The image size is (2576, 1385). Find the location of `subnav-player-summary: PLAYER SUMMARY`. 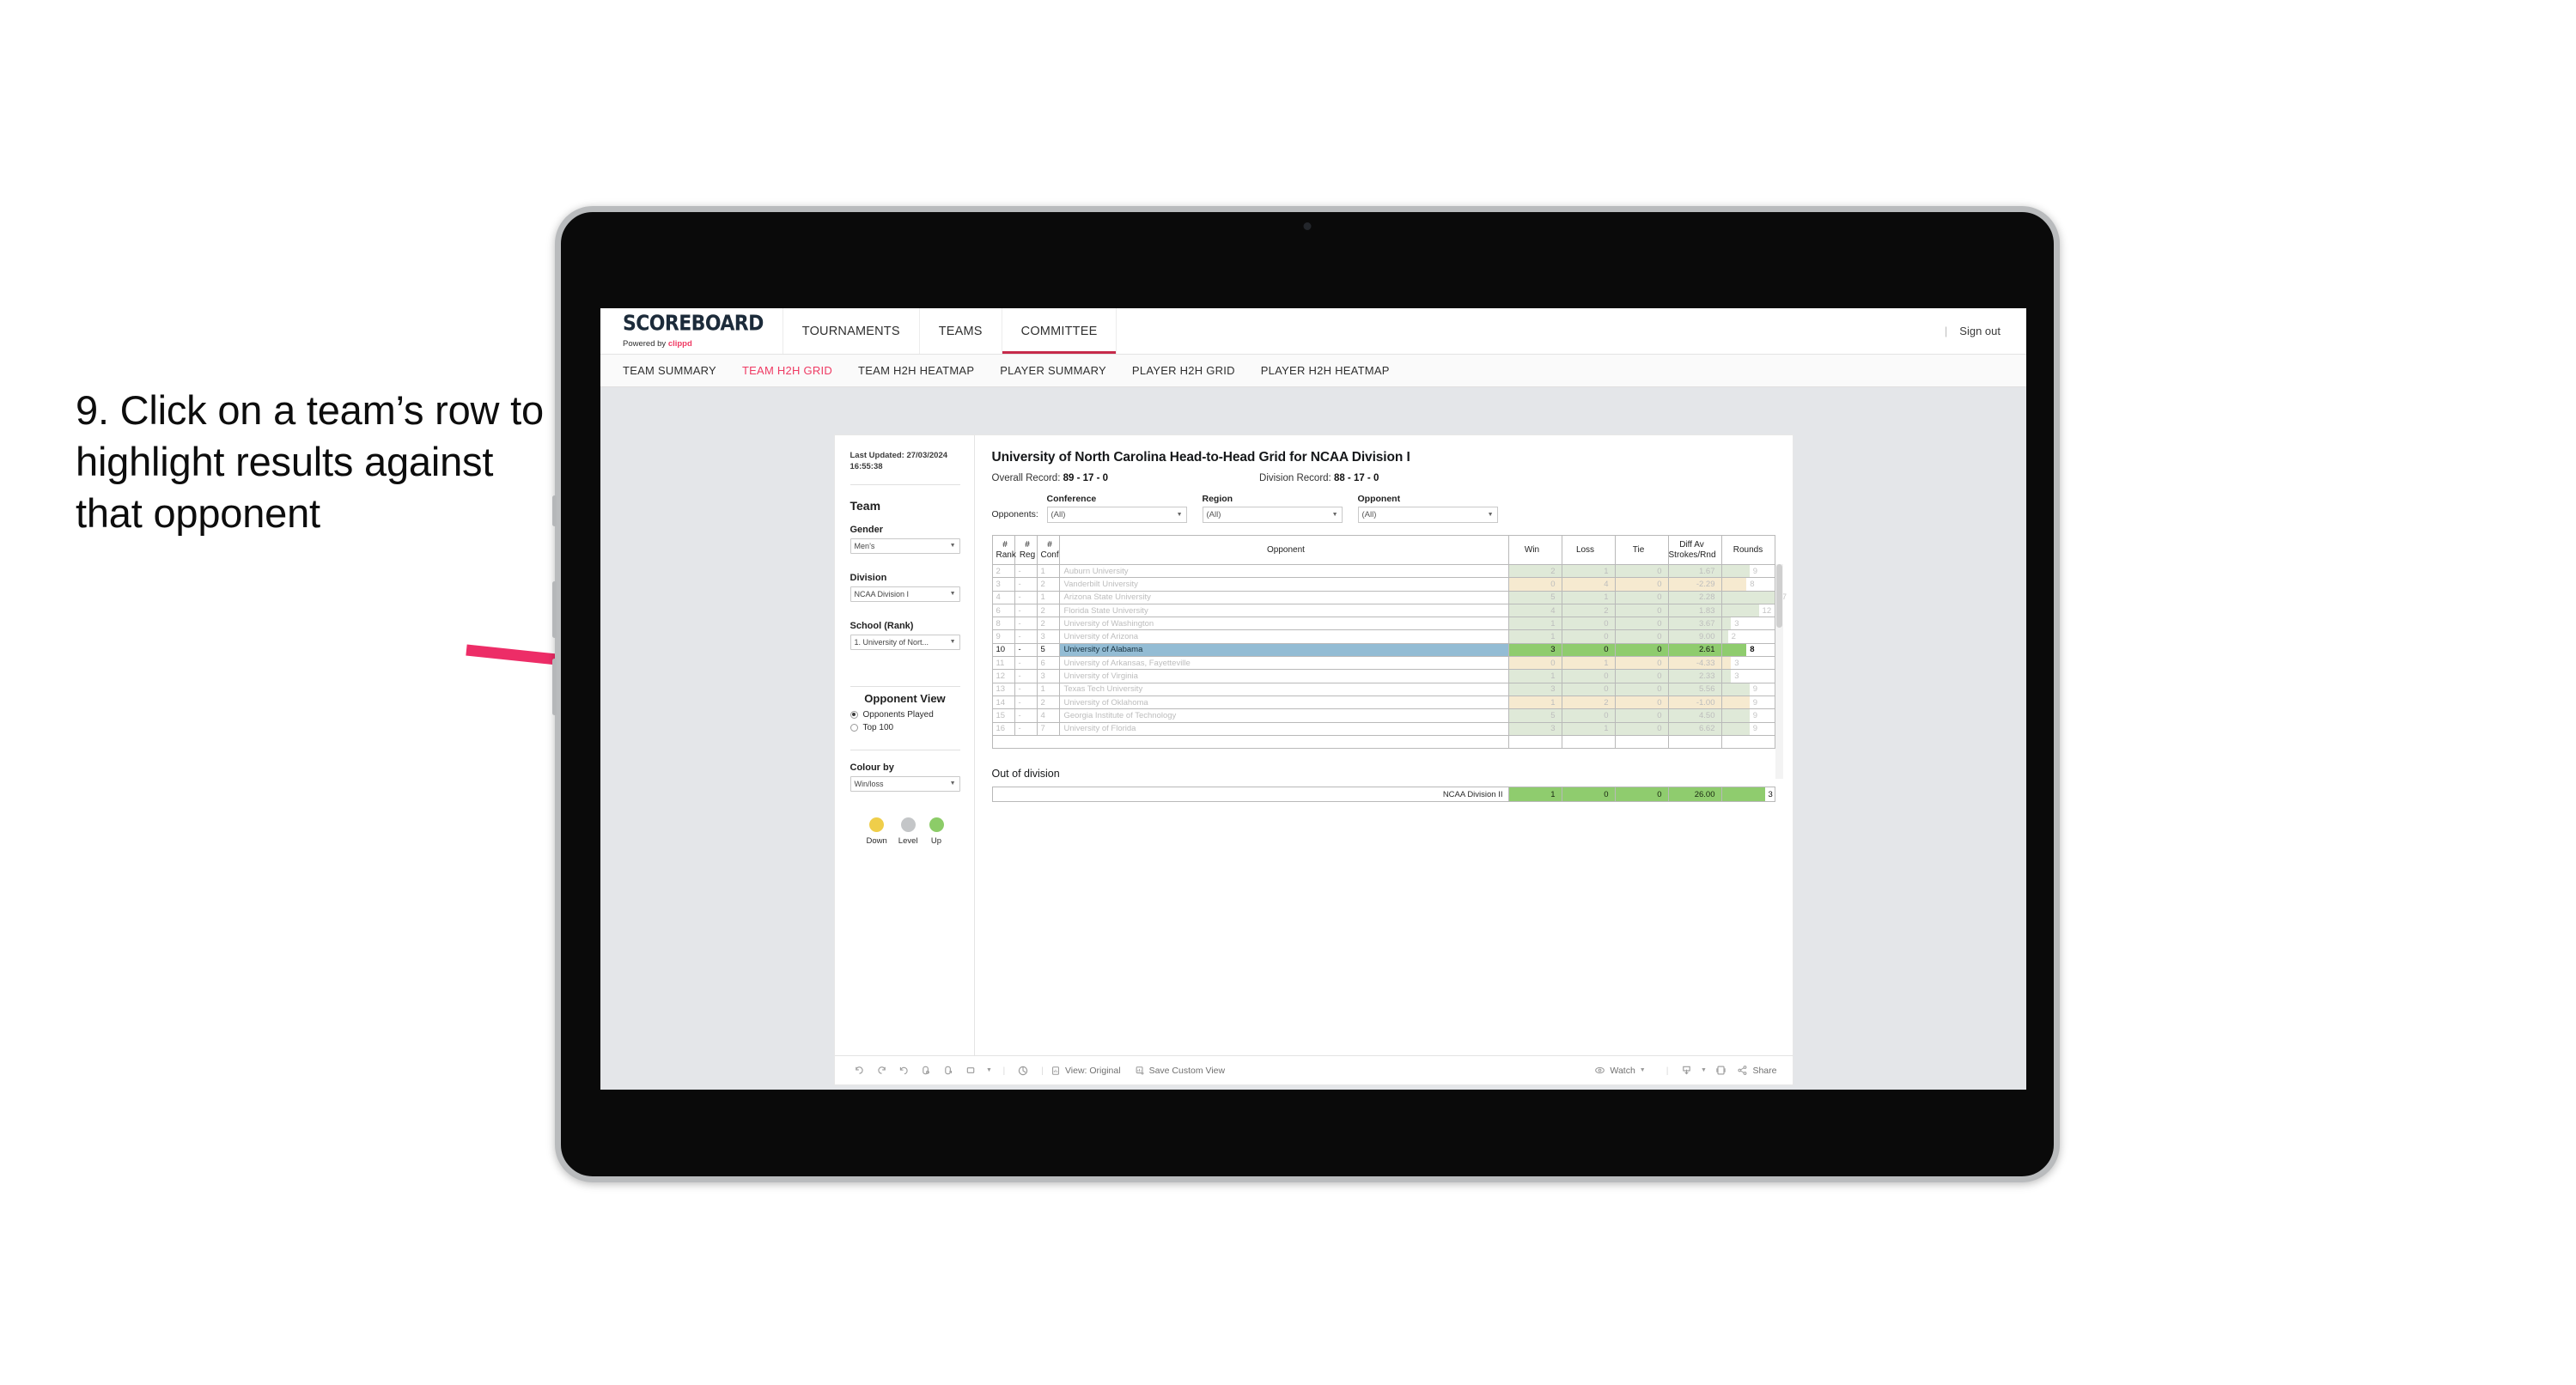

subnav-player-summary: PLAYER SUMMARY is located at coordinates (1053, 370).